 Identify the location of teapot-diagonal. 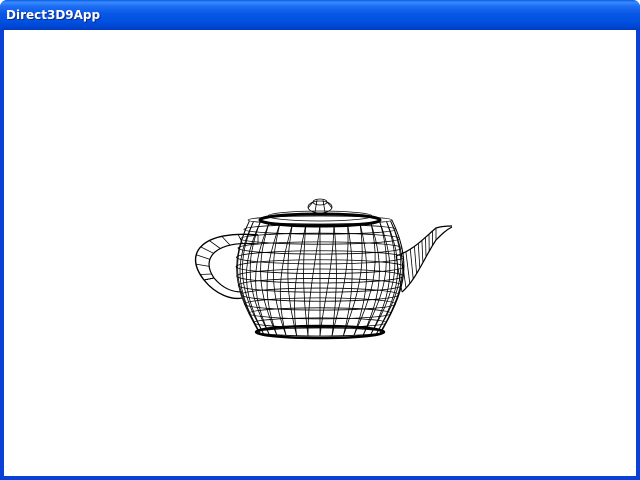
(383, 278).